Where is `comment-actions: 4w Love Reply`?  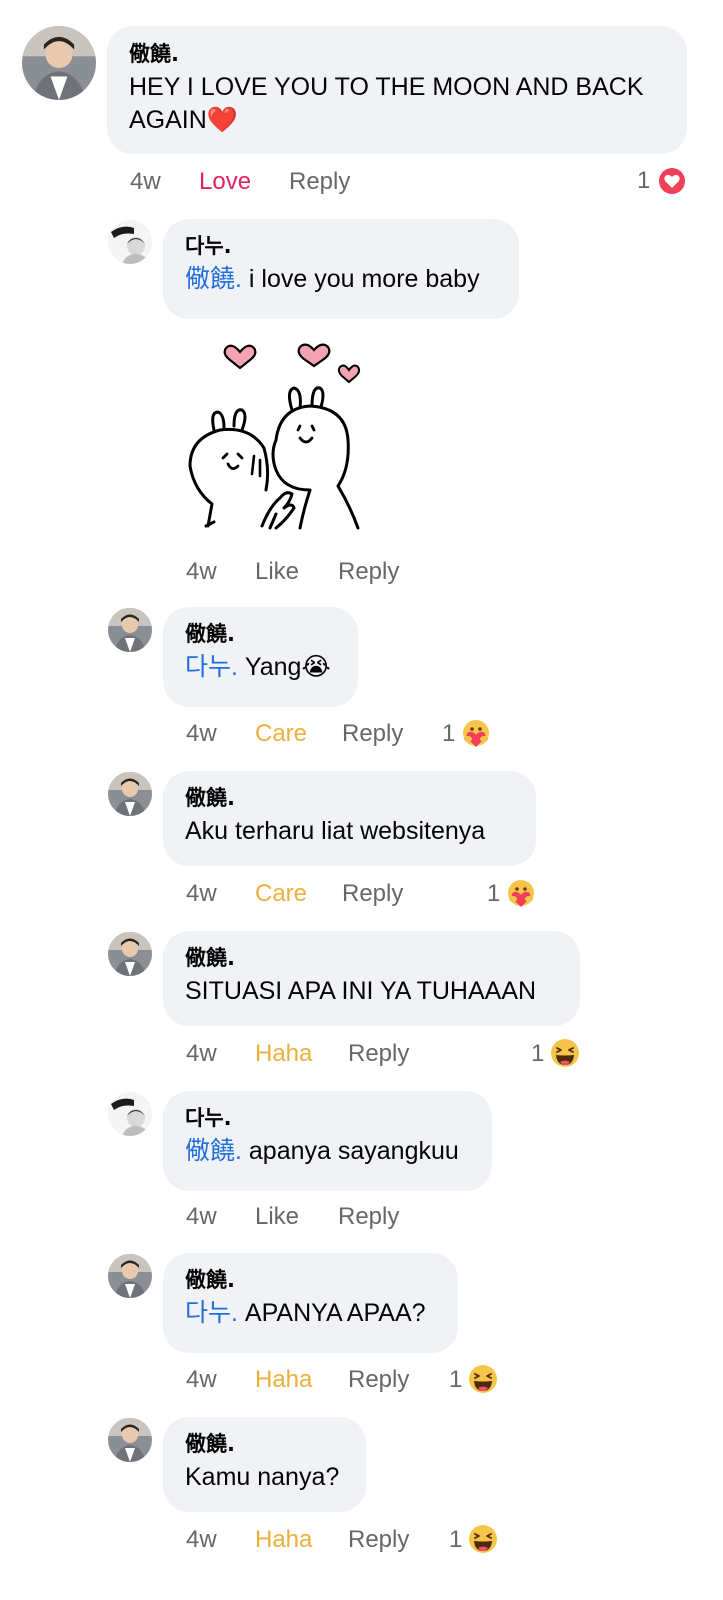
comment-actions: 4w Love Reply is located at coordinates (410, 182).